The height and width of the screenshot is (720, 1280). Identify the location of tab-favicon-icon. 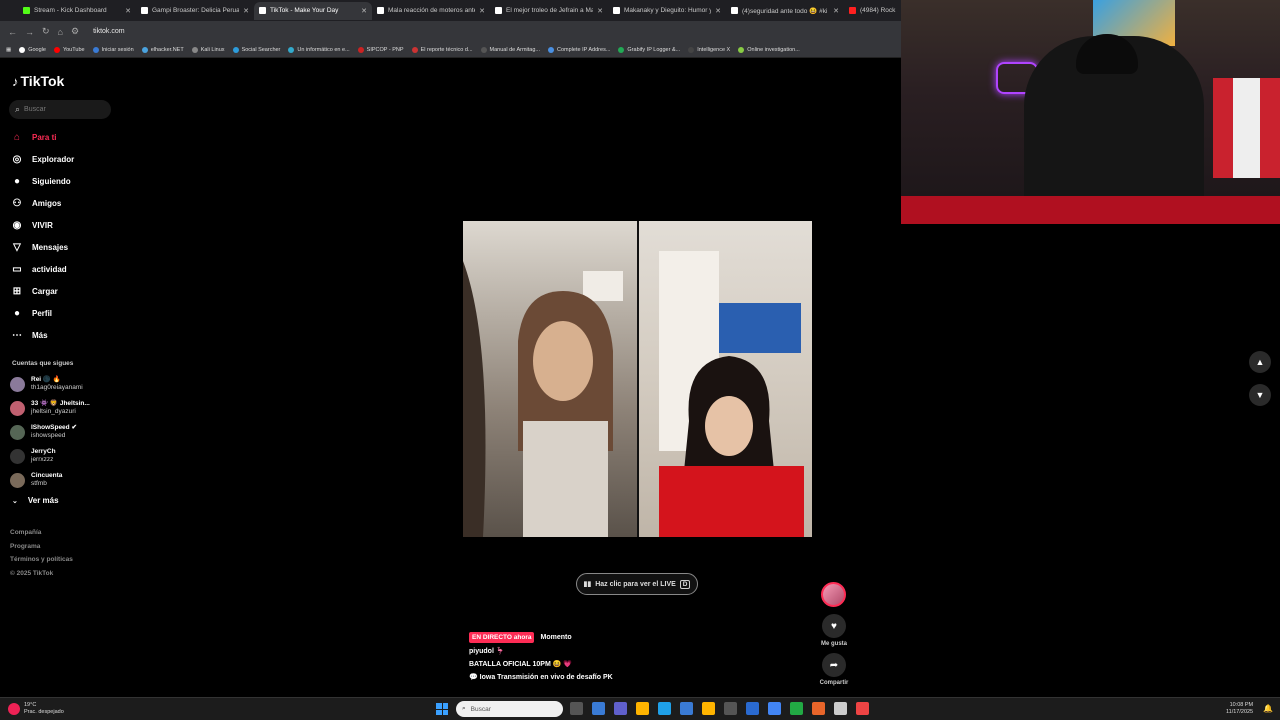
(262, 10).